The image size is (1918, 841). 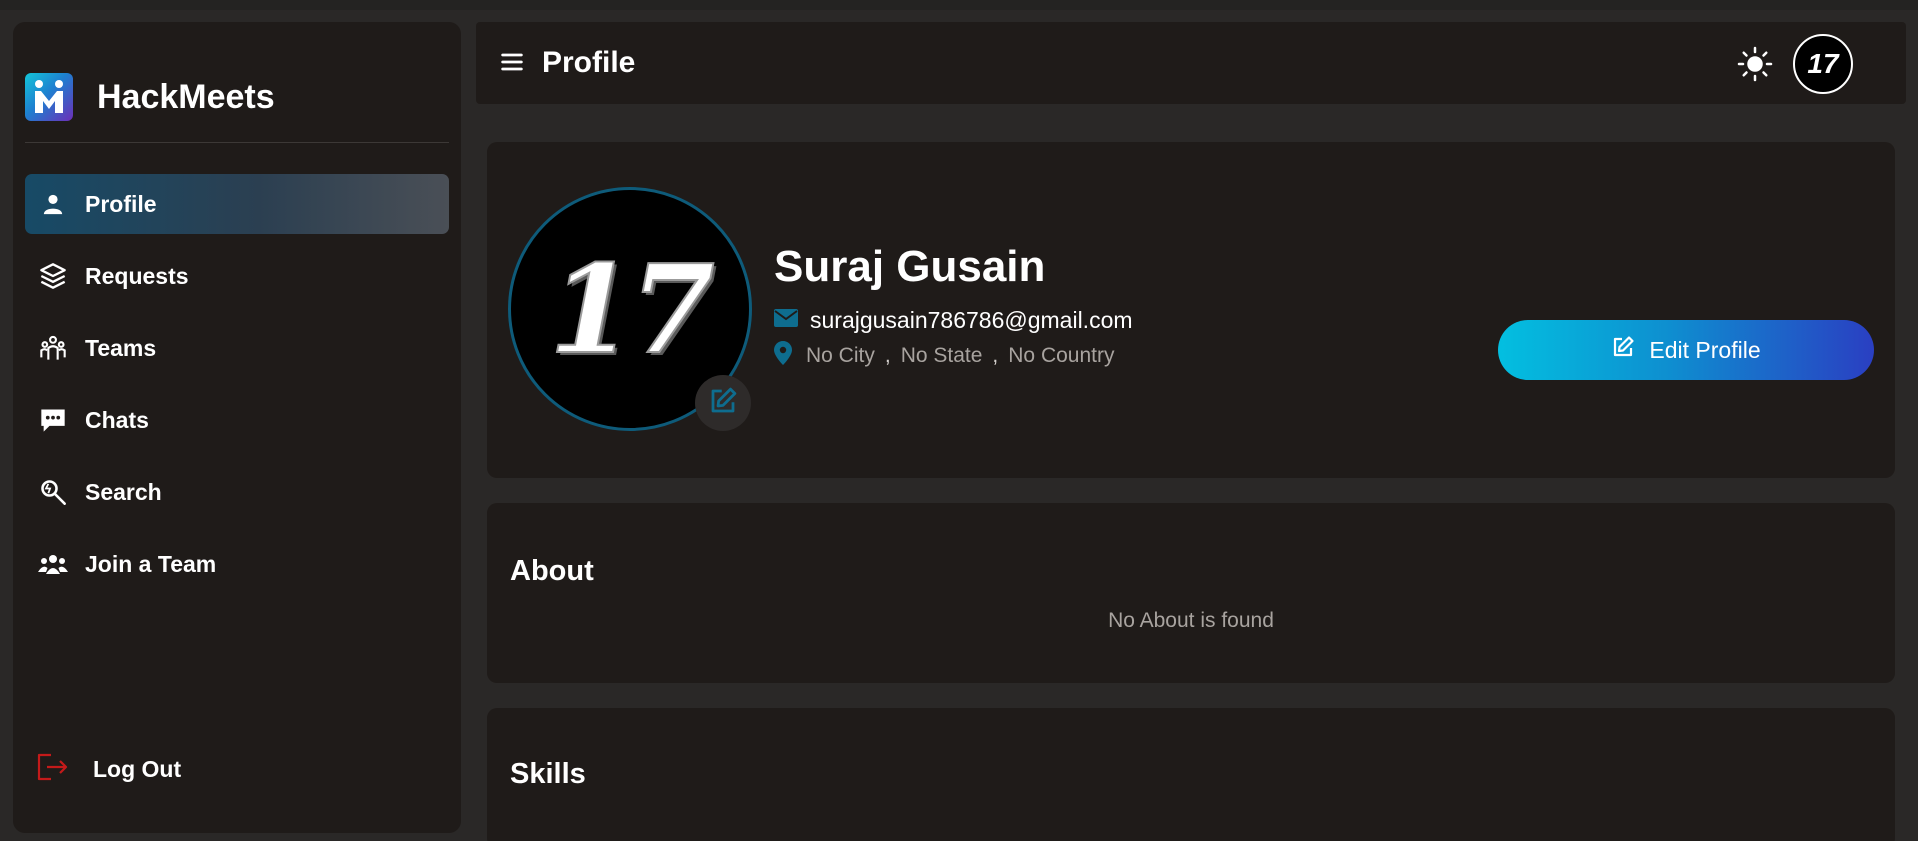 I want to click on location-row: No City , No State , No Country, so click(x=944, y=356).